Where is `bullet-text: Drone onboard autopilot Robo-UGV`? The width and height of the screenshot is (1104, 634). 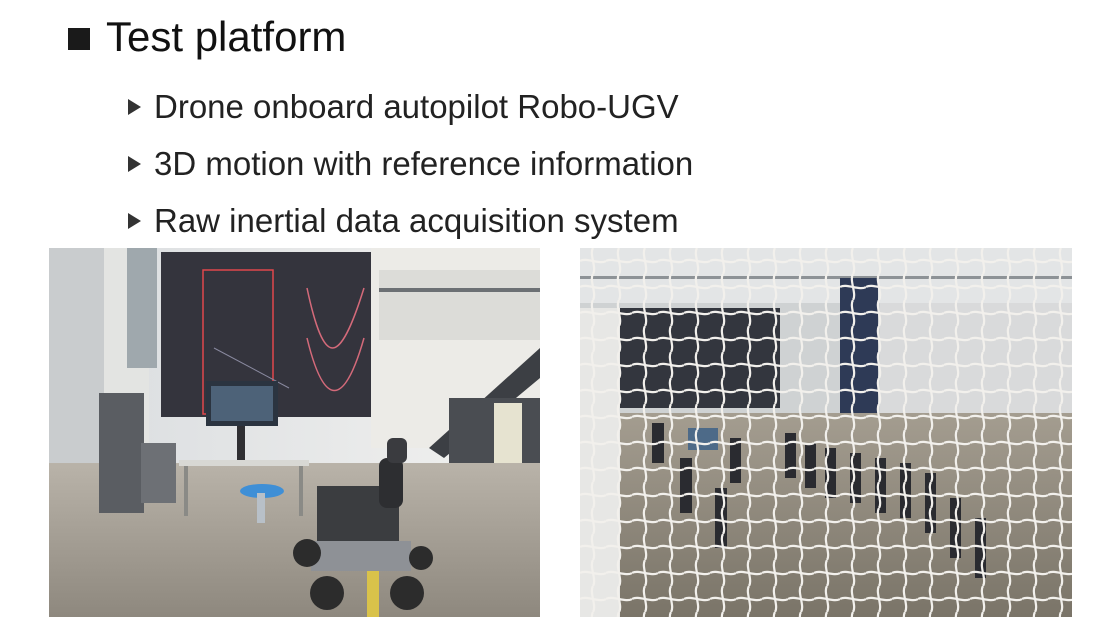
bullet-text: Drone onboard autopilot Robo-UGV is located at coordinates (416, 106).